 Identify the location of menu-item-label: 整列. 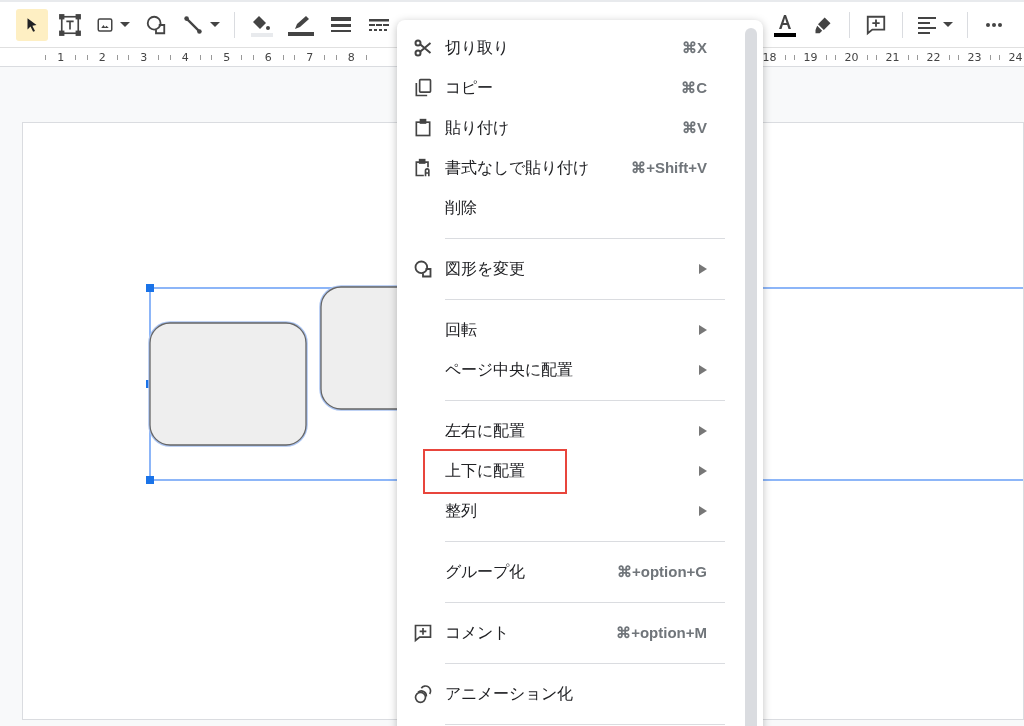
(461, 510).